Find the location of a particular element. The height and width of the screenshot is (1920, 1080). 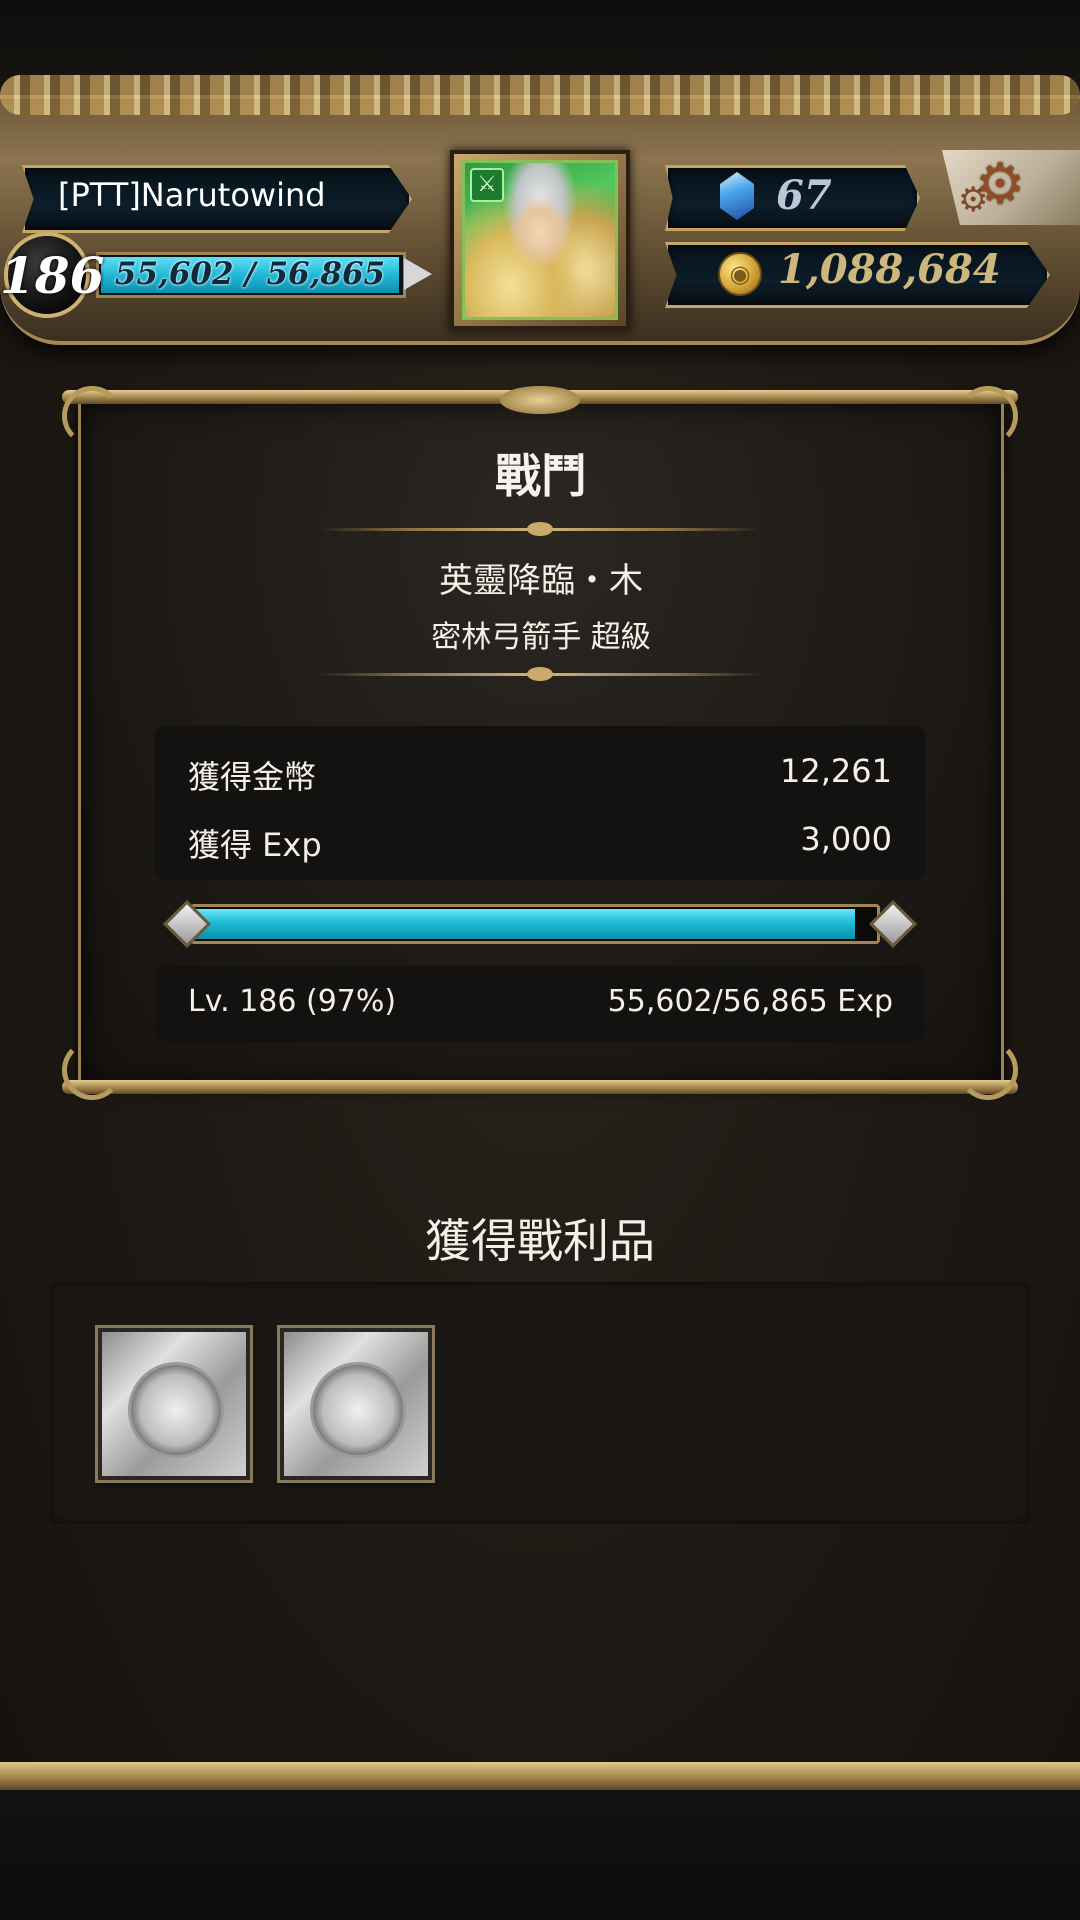

header-exp-text: 55,602 / 56,865 is located at coordinates (250, 274).